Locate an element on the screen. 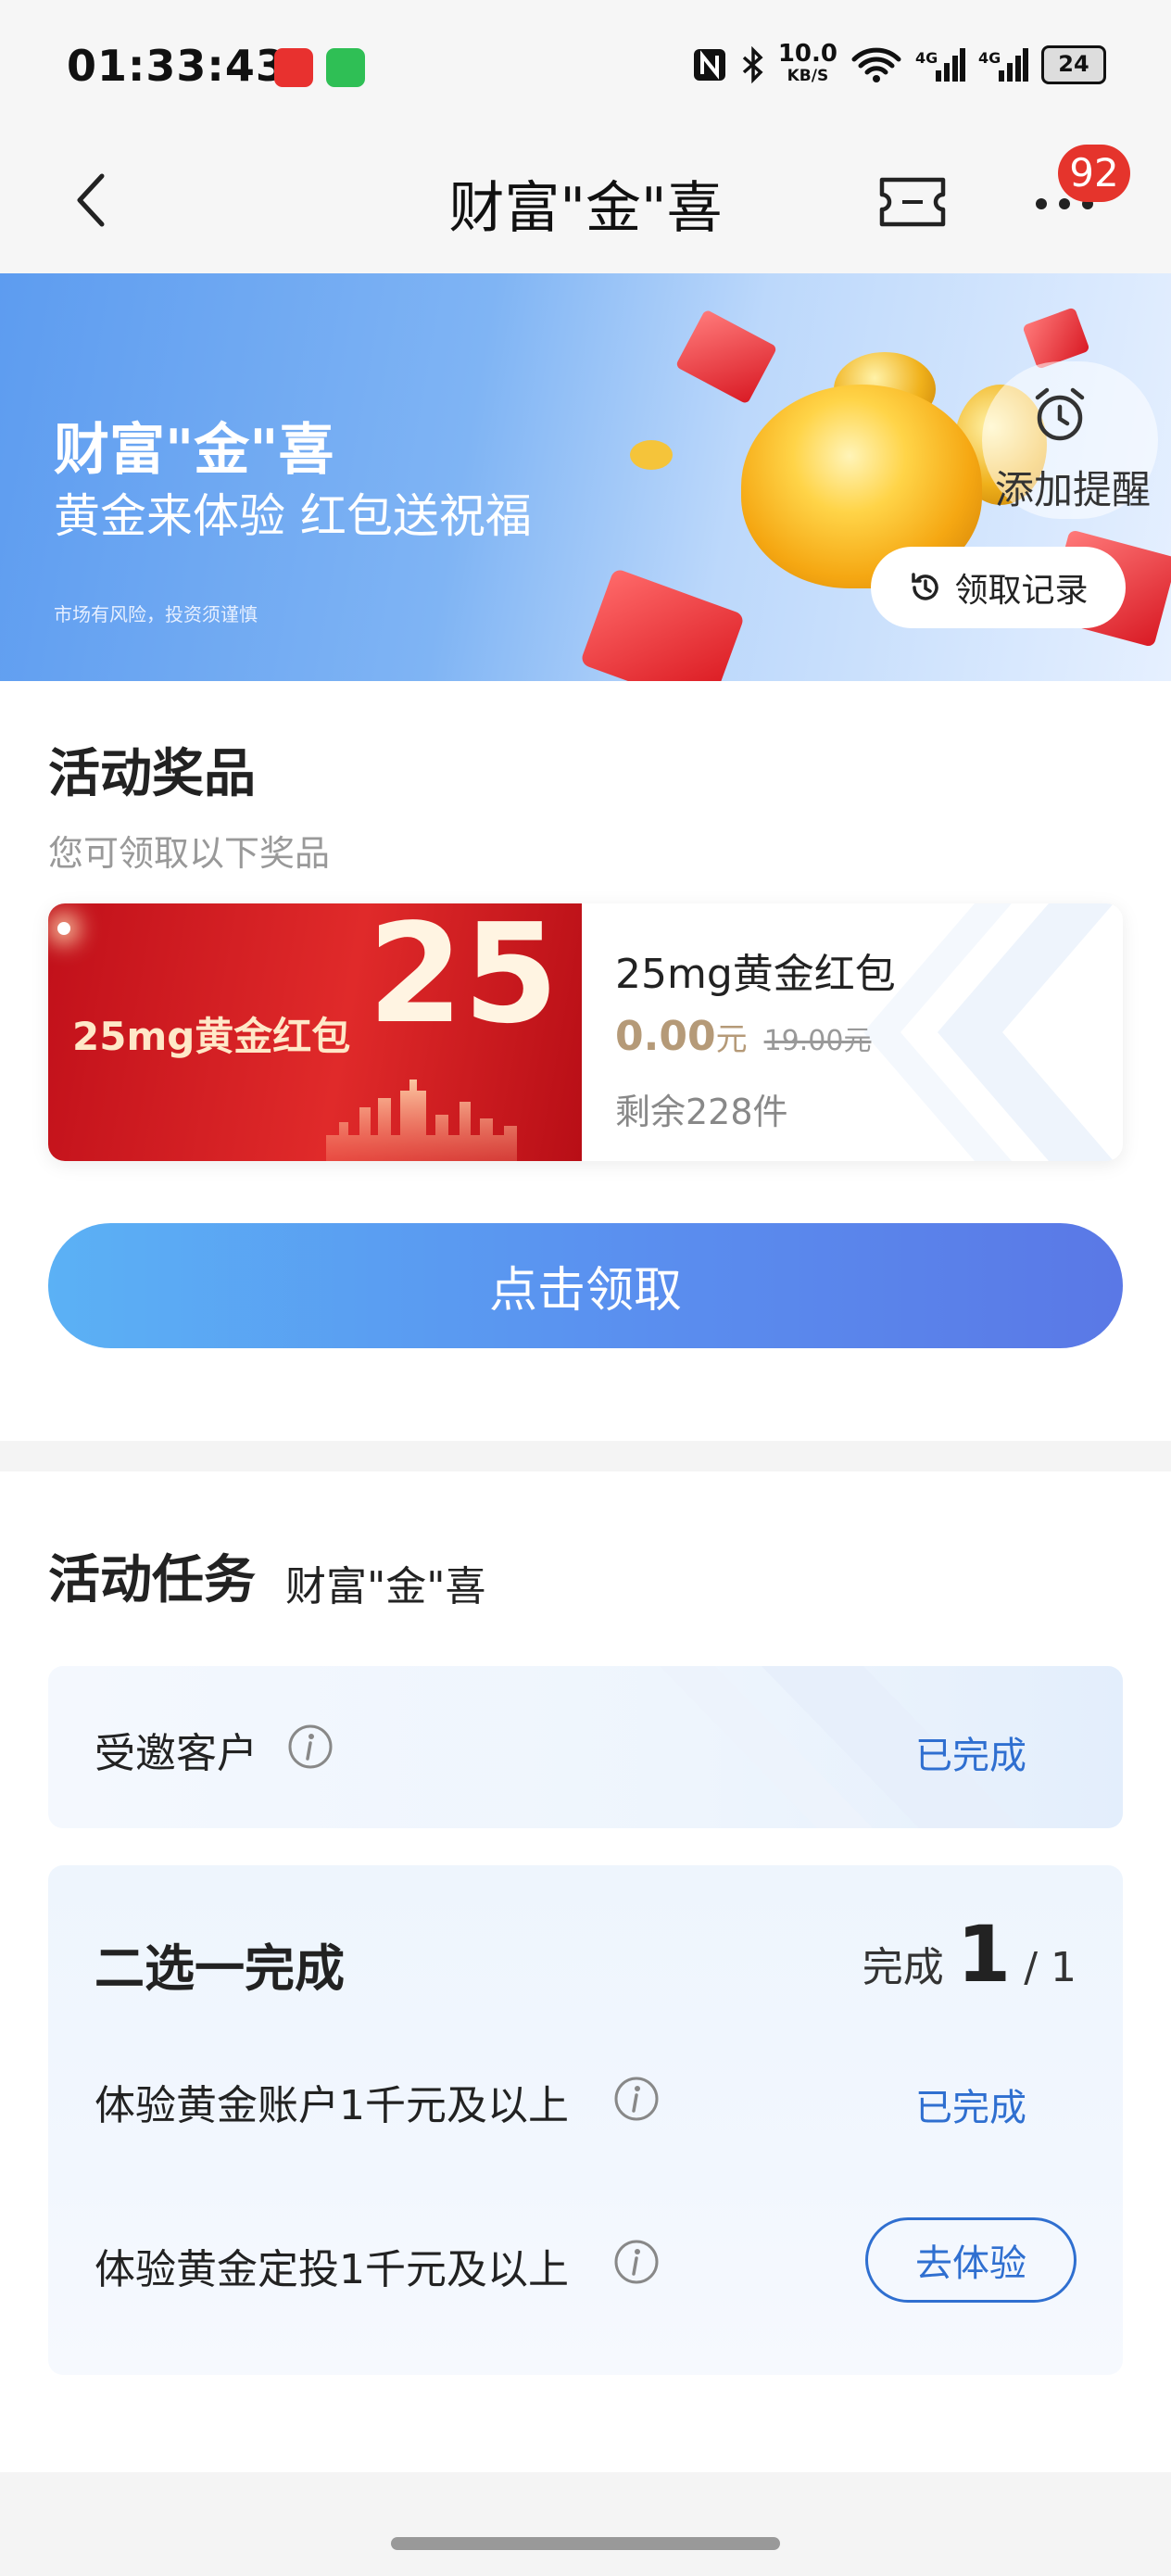 The width and height of the screenshot is (1171, 2576). invited-task-status: 已完成 is located at coordinates (971, 1756).